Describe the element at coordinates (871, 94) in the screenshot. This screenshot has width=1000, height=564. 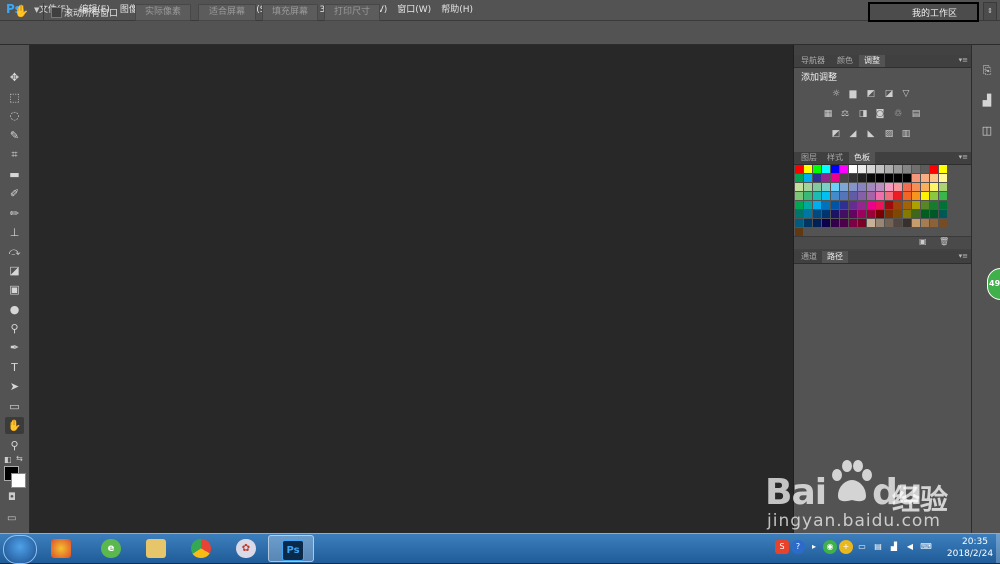
I see `curves-icon: ◩` at that location.